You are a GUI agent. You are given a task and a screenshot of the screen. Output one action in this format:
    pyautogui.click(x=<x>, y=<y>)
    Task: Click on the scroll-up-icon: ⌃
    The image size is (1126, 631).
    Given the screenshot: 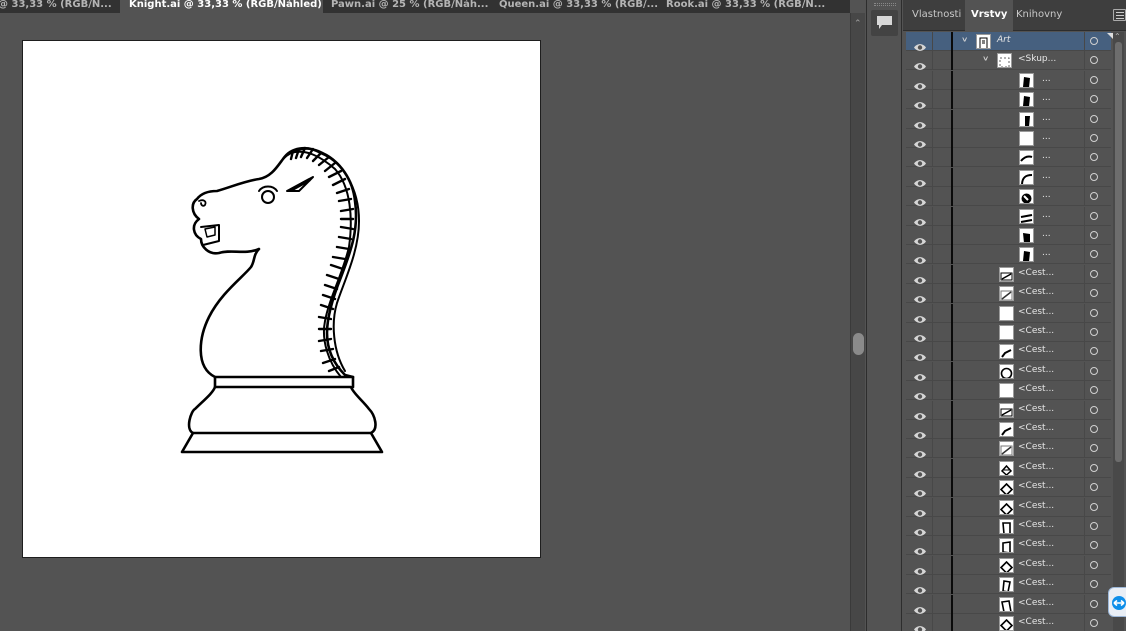 What is the action you would take?
    pyautogui.click(x=1117, y=36)
    